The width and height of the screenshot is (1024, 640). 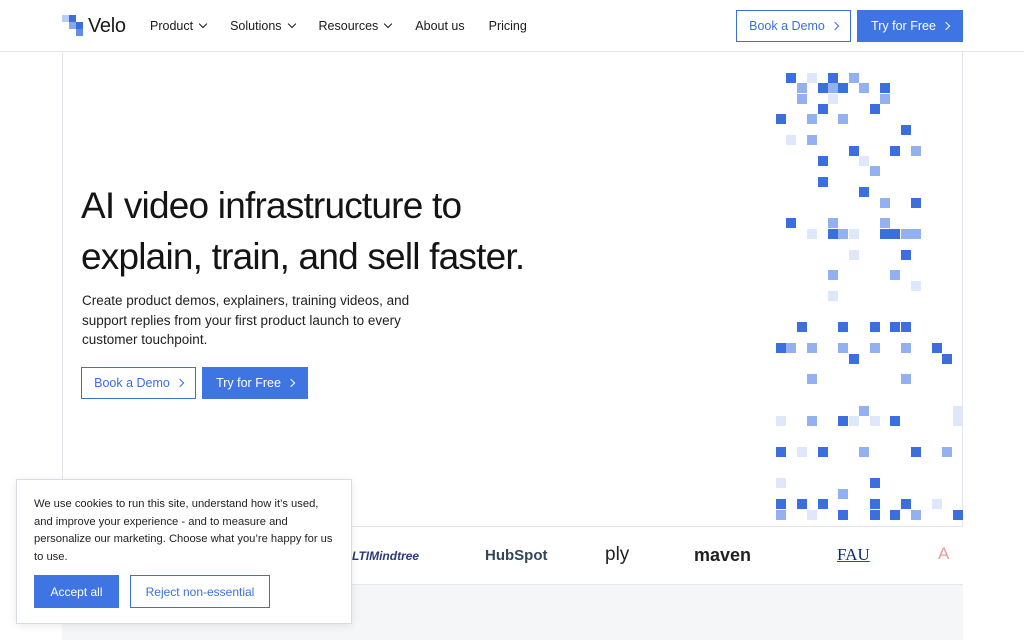 I want to click on nav-item-label: Pricing, so click(x=507, y=26).